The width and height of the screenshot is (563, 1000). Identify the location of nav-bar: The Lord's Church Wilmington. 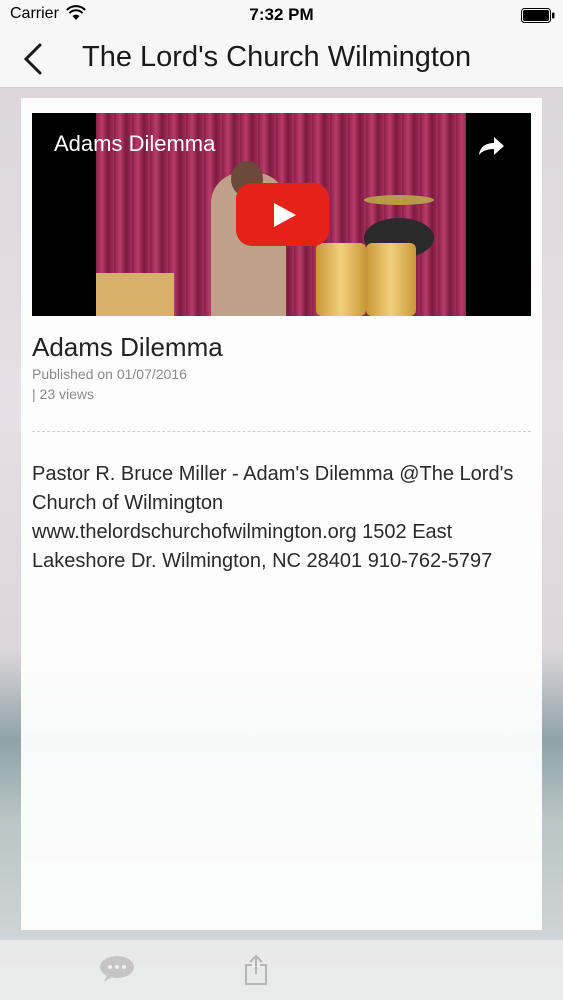
(281, 59).